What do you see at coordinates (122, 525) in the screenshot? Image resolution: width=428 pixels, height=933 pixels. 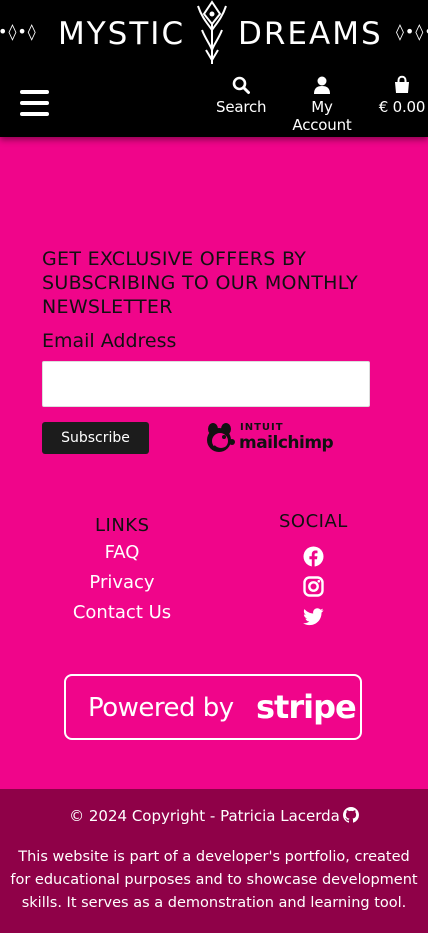 I see `links-heading: LINKS` at bounding box center [122, 525].